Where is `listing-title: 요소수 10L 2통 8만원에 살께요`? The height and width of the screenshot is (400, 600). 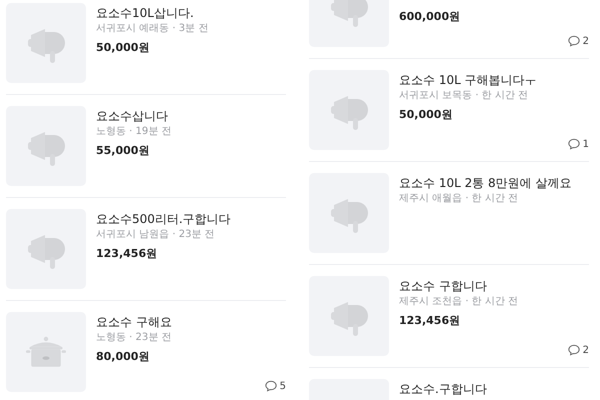
listing-title: 요소수 10L 2통 8만원에 살께요 is located at coordinates (494, 183).